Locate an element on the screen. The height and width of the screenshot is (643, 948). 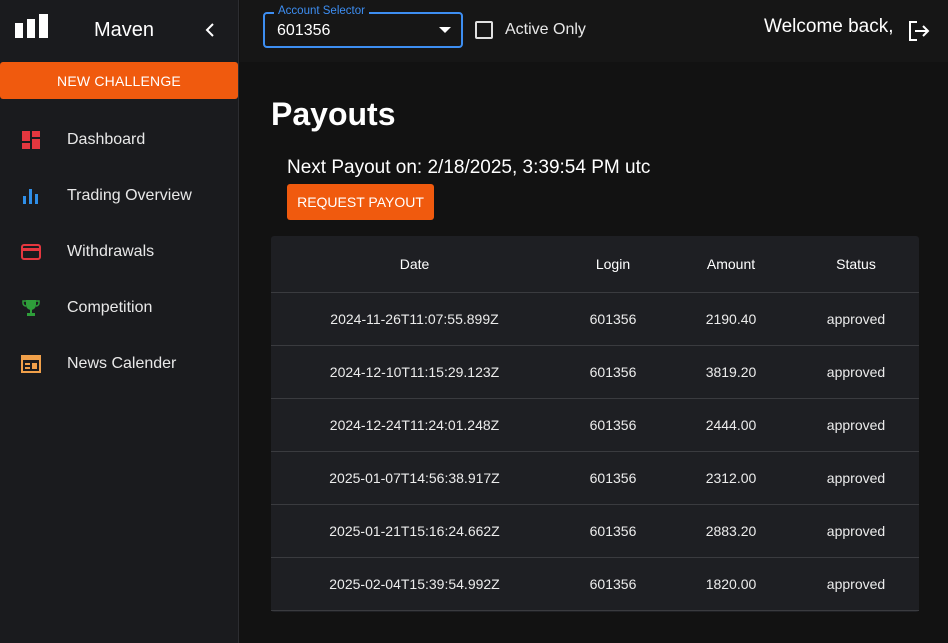
table-header-row: Date Login Amount Status is located at coordinates (595, 264).